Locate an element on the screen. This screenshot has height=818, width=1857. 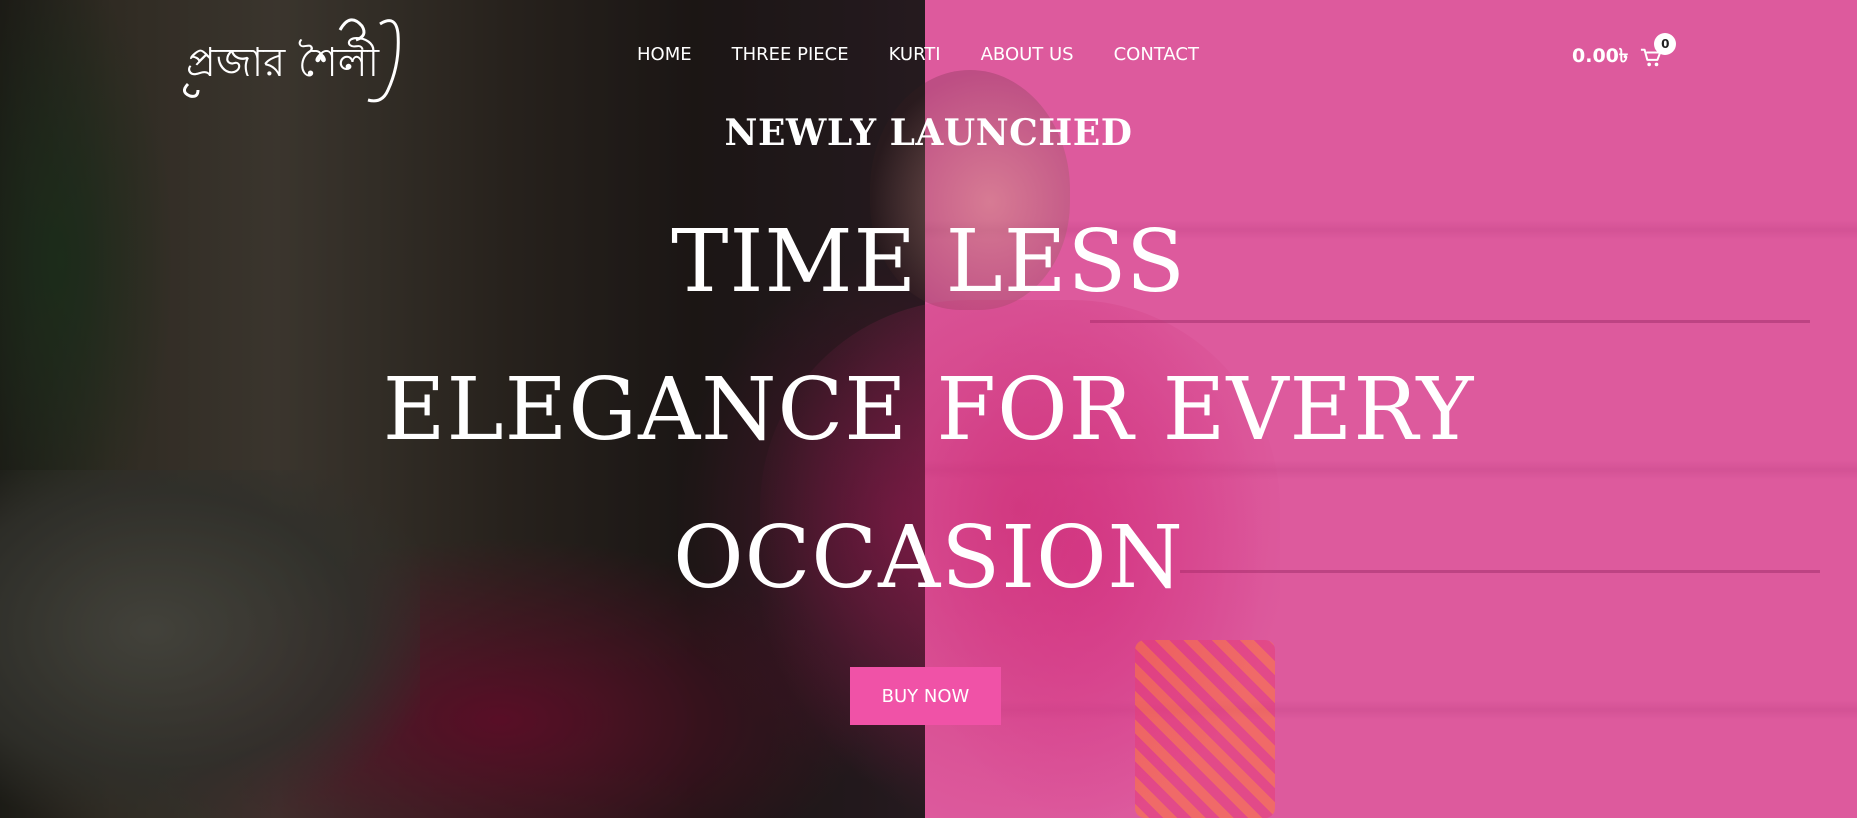
main-nav: HOME THREE PIECE KURTI ABOUT US CONTACT is located at coordinates (918, 54).